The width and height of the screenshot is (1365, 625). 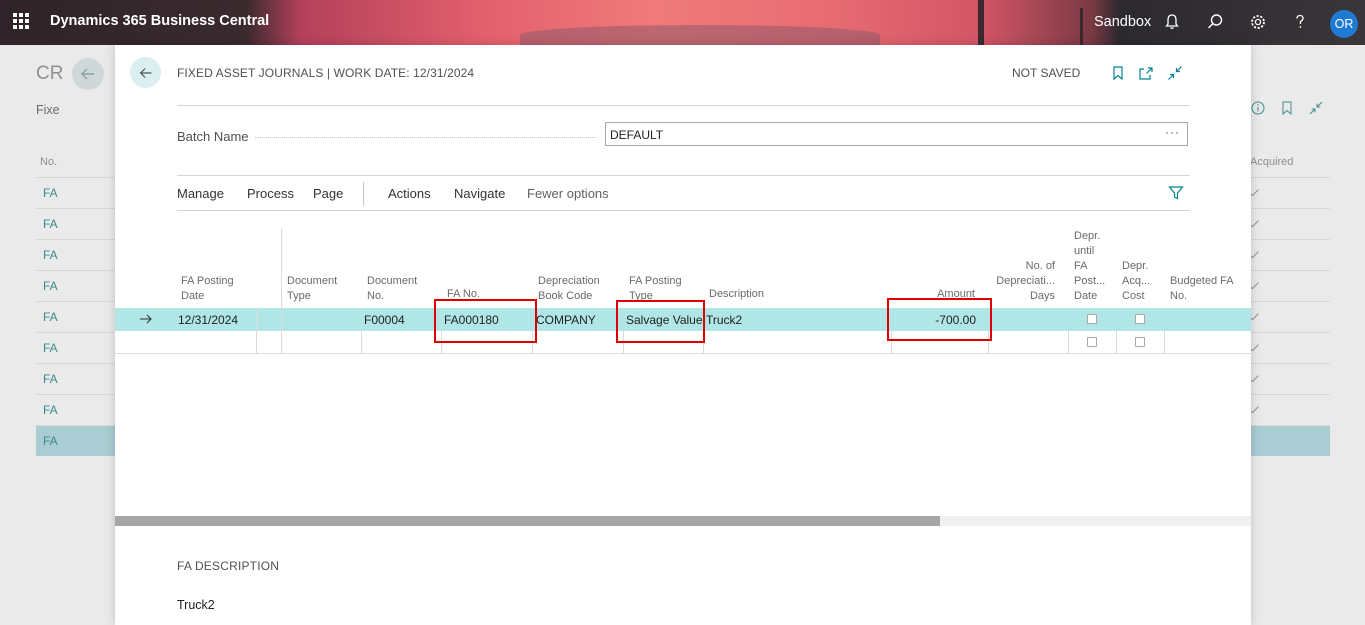 I want to click on bell-icon, so click(x=1172, y=22).